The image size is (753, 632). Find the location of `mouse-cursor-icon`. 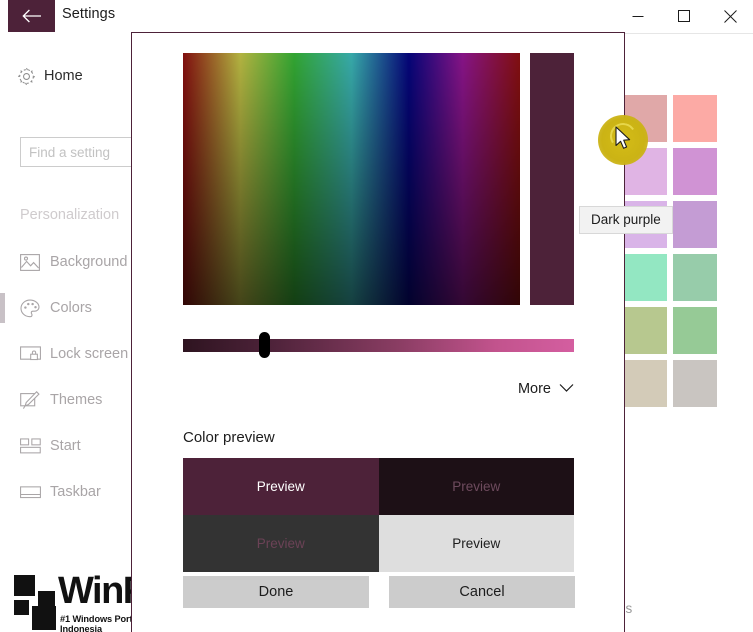

mouse-cursor-icon is located at coordinates (624, 141).